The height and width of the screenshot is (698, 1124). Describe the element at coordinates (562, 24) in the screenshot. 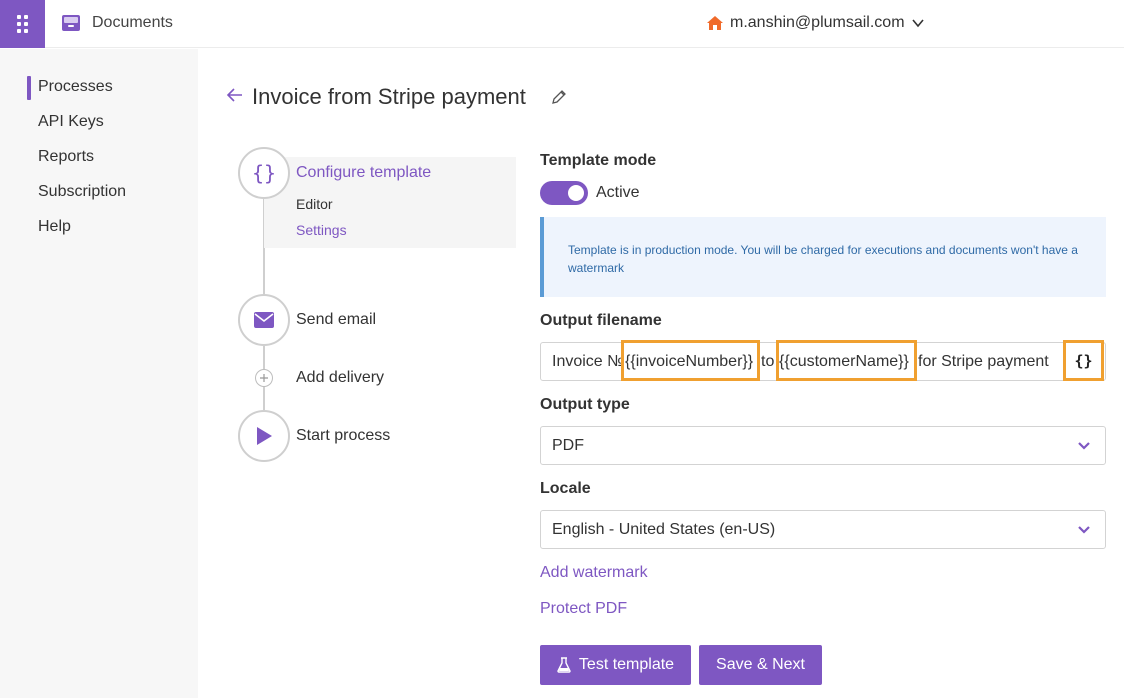

I see `top-bar: Documents m.anshin@plumsail.com` at that location.